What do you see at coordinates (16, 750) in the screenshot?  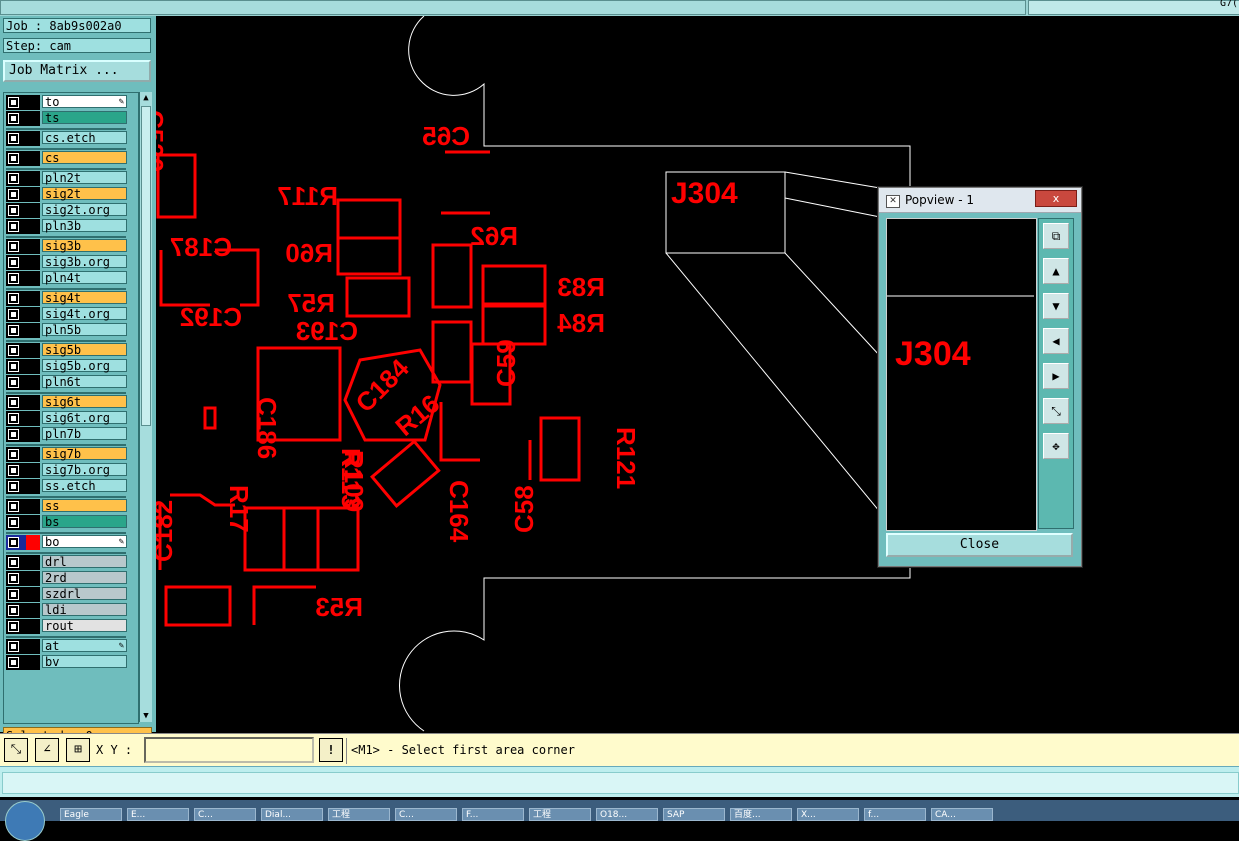 I see `measure-icon: ⤡` at bounding box center [16, 750].